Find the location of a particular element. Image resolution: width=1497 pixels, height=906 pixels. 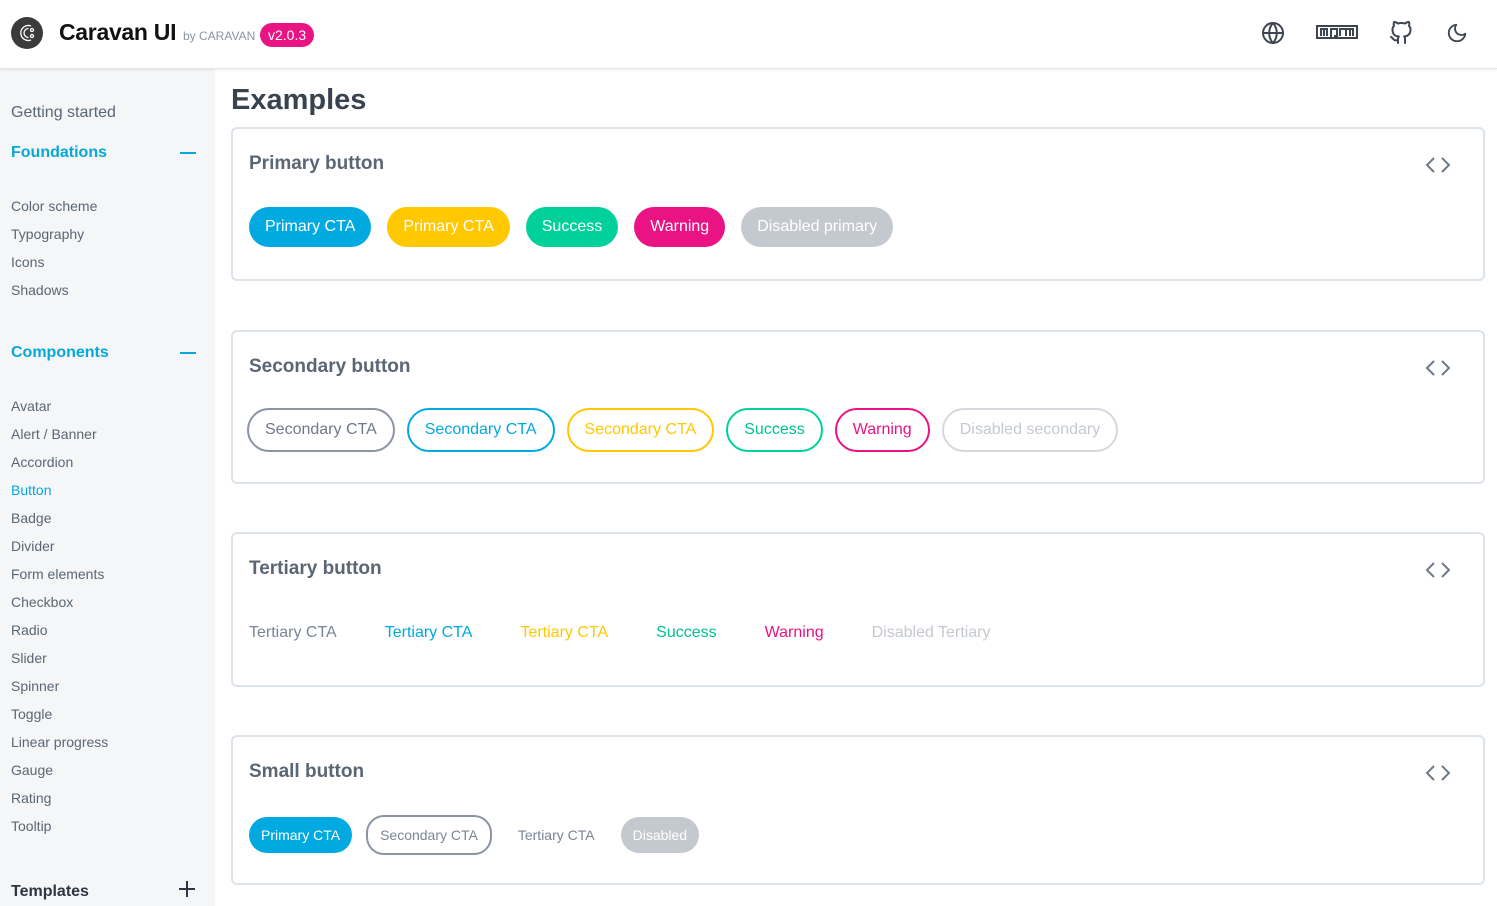

sidebar-item-toggle: Toggle is located at coordinates (31, 714).